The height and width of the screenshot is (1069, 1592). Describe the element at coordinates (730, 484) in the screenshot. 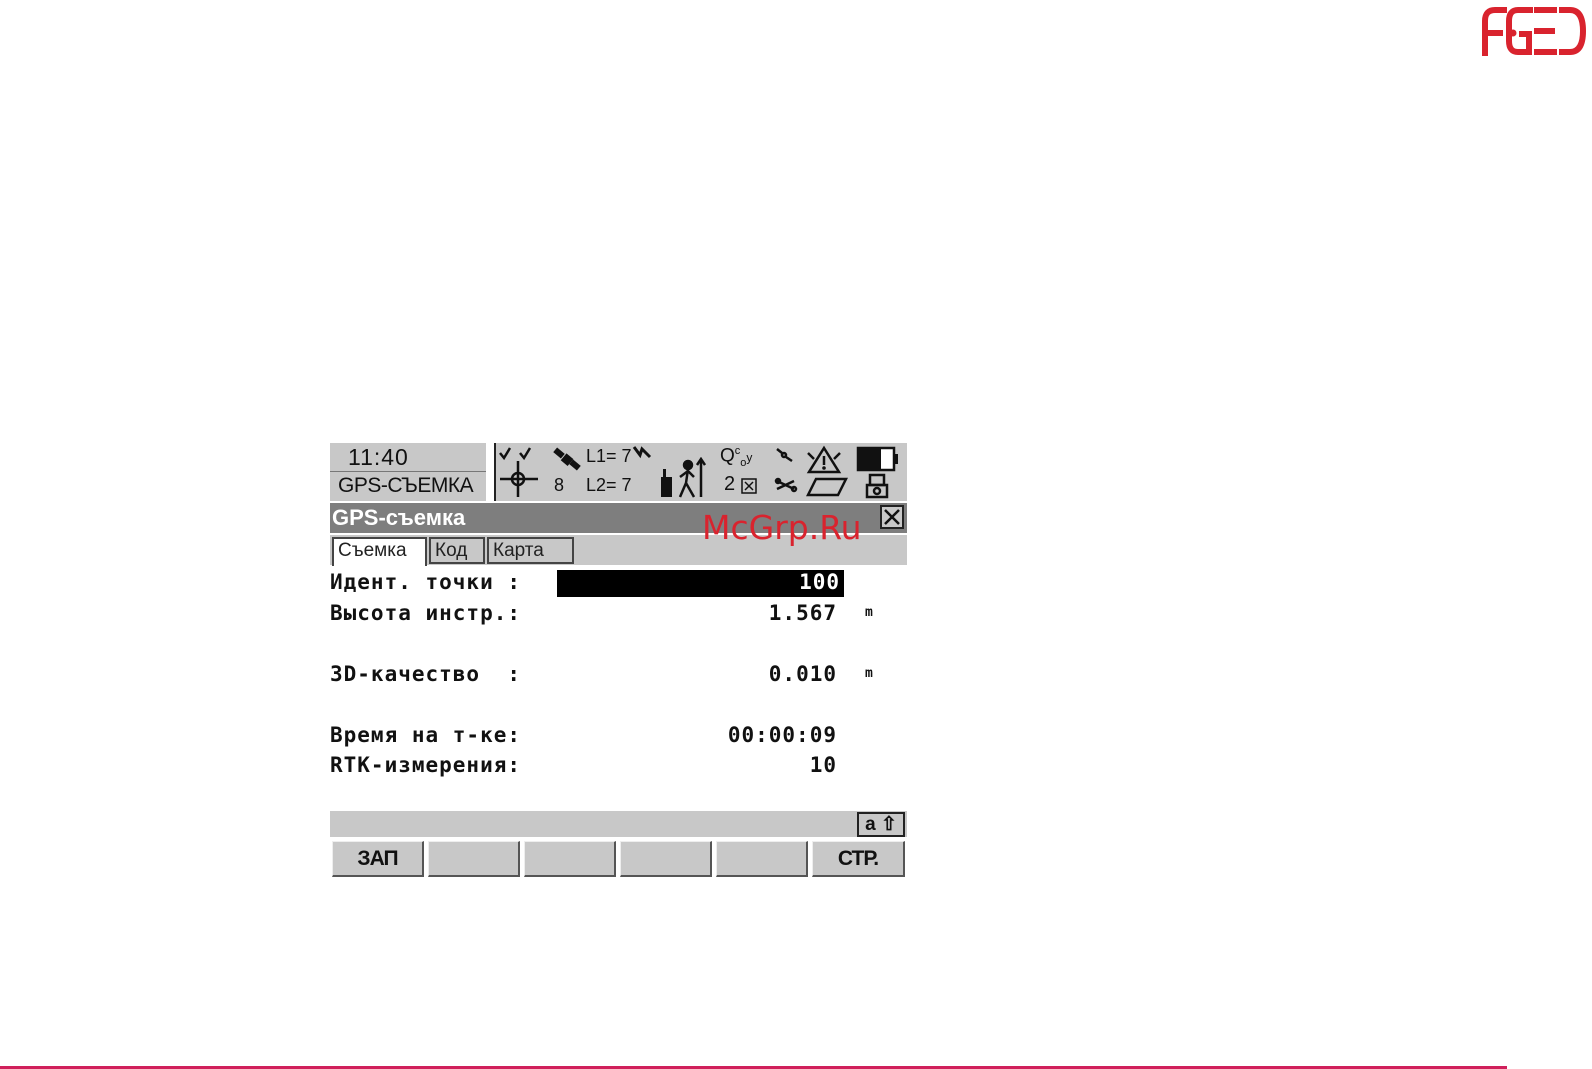

I see `quality-value: 2` at that location.